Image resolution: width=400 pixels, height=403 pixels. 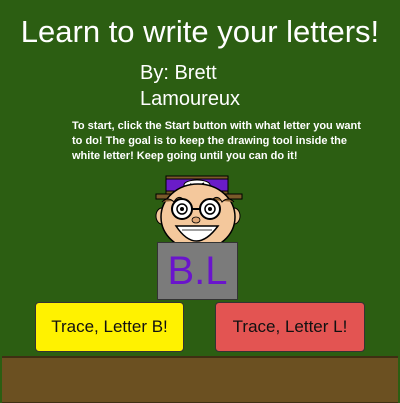 I want to click on trace-letter-l-button: Trace, Letter L!, so click(x=290, y=327).